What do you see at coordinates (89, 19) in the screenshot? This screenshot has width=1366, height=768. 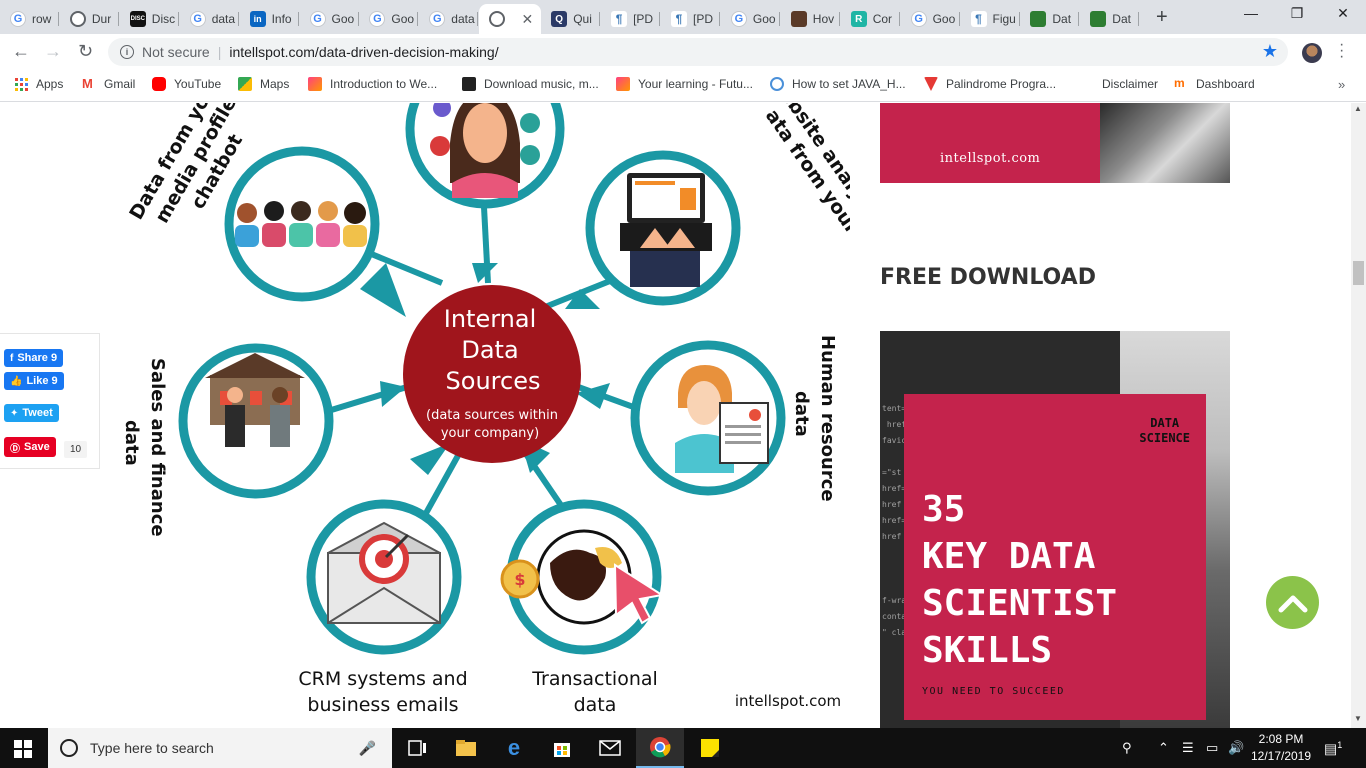 I see `browser-tab: Dur` at bounding box center [89, 19].